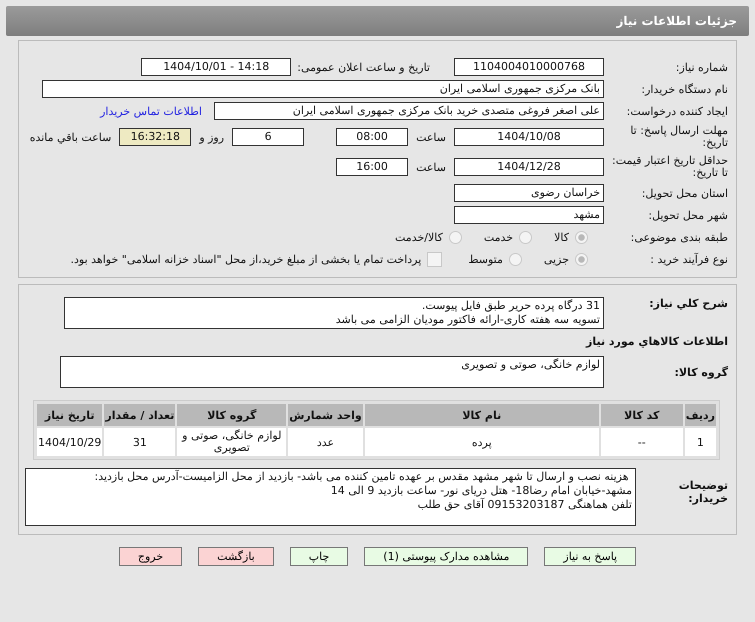 The image size is (755, 622). I want to click on deadline-date-field: 1404/10/08, so click(529, 137).